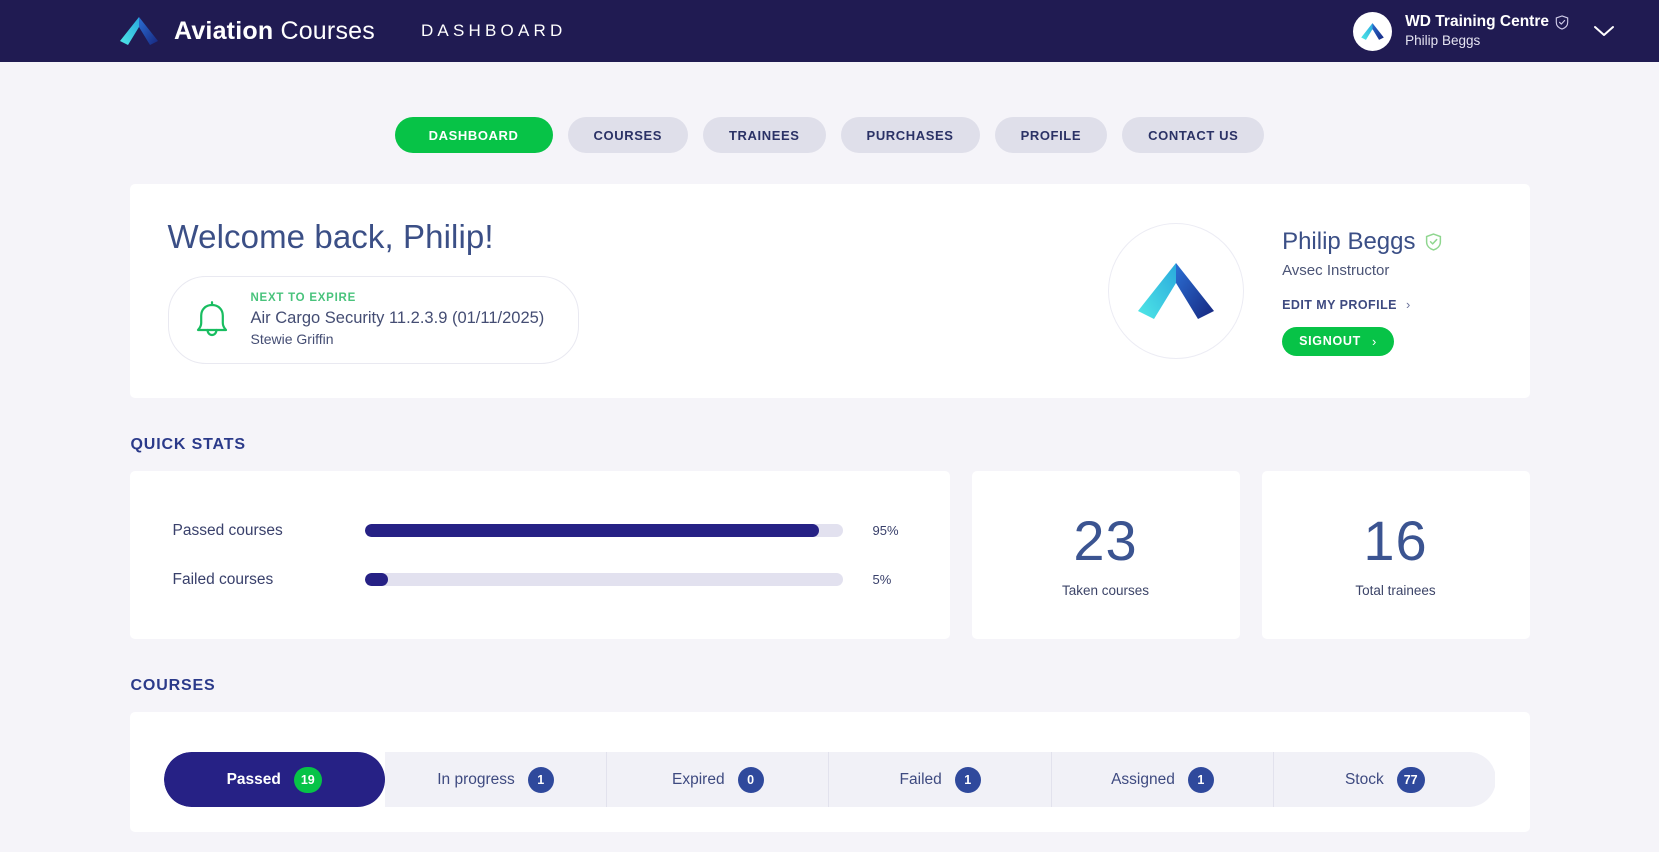  What do you see at coordinates (476, 779) in the screenshot?
I see `tab-label: In progress` at bounding box center [476, 779].